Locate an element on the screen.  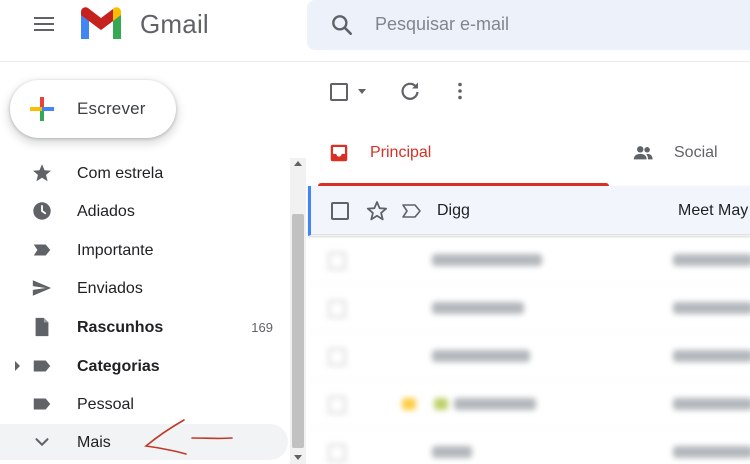
send-icon is located at coordinates (42, 288).